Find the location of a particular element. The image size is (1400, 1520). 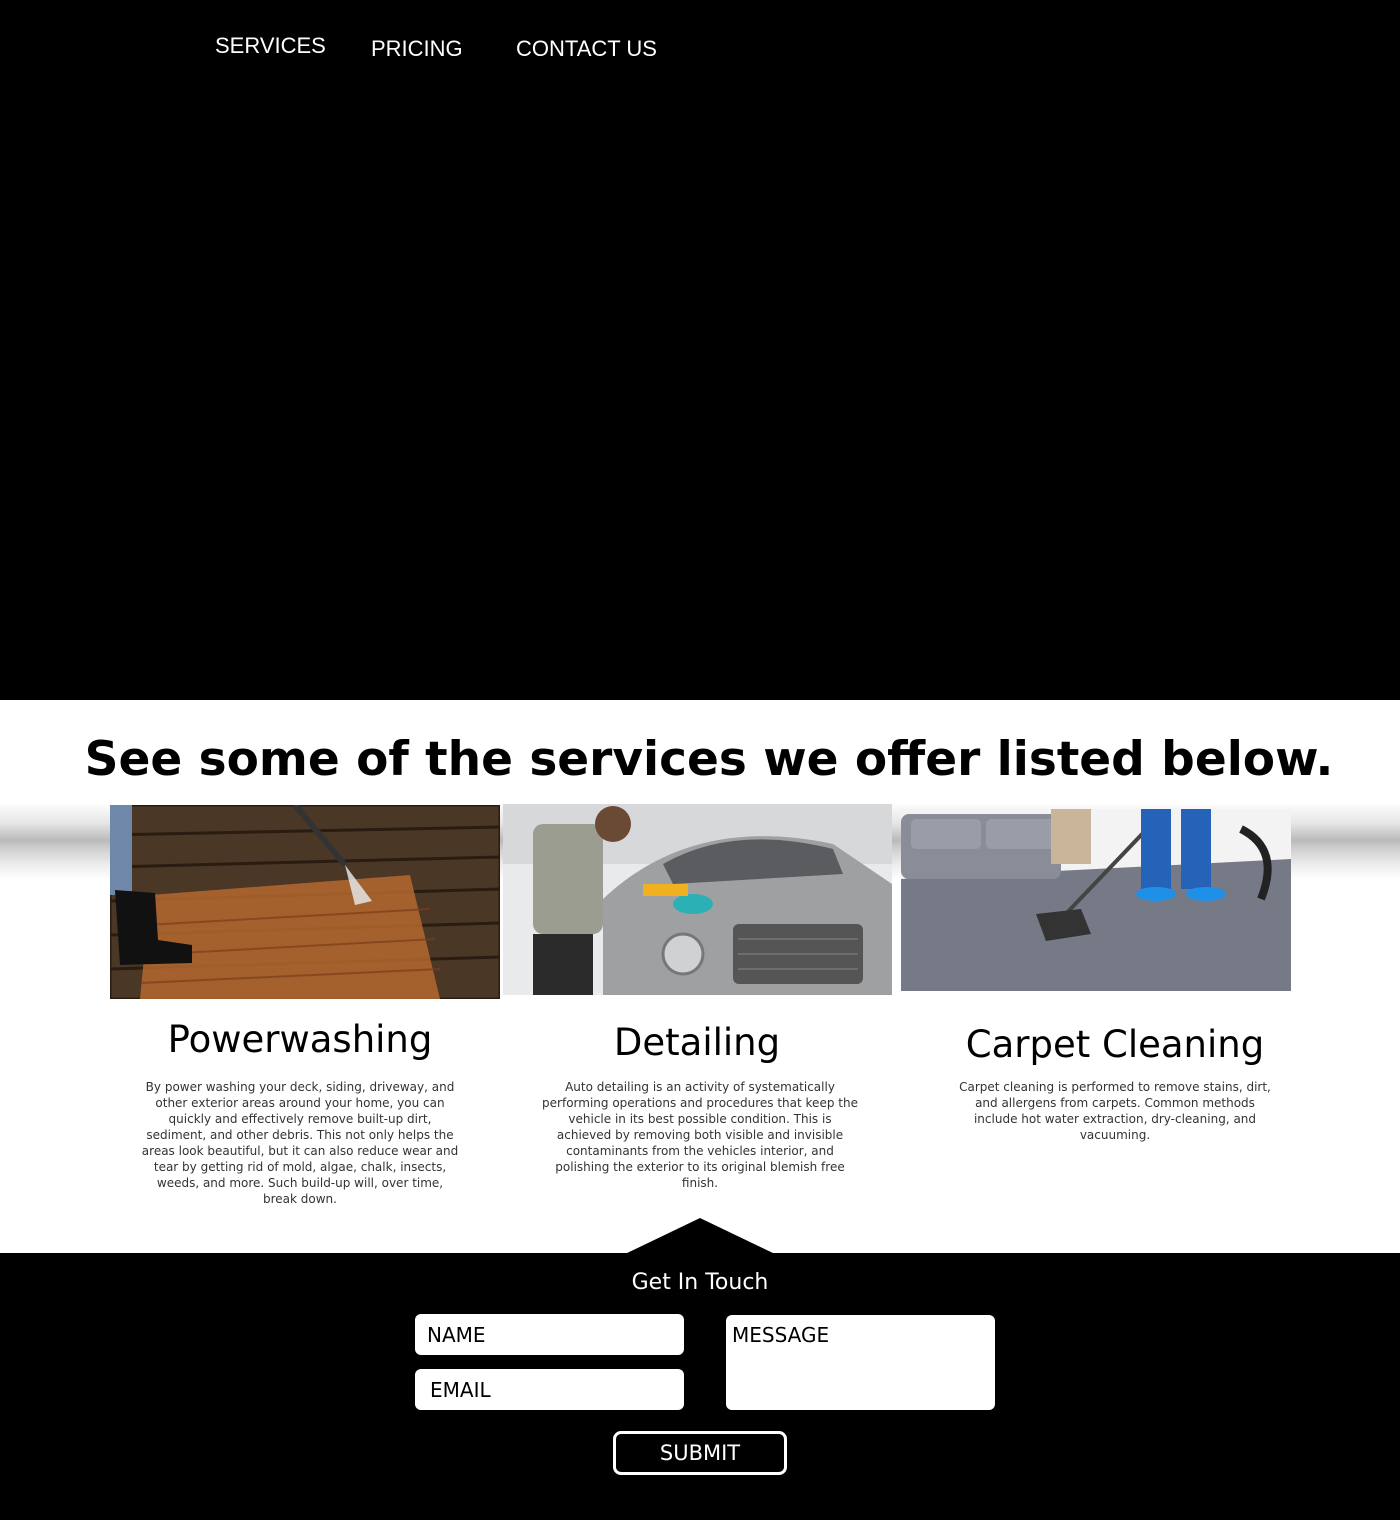

service-title-carpet-cleaning: Carpet Cleaning is located at coordinates (1115, 1044).